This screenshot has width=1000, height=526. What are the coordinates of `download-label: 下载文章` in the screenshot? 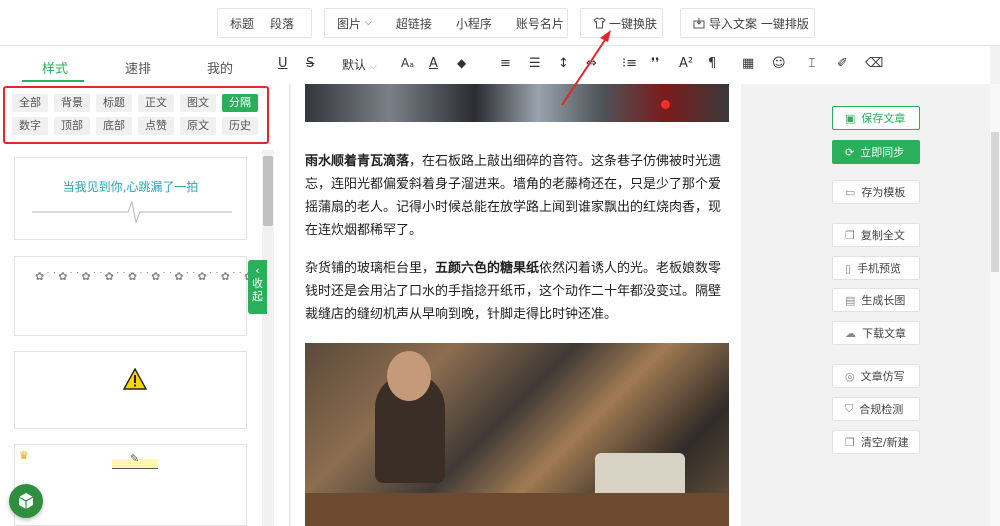 It's located at (884, 333).